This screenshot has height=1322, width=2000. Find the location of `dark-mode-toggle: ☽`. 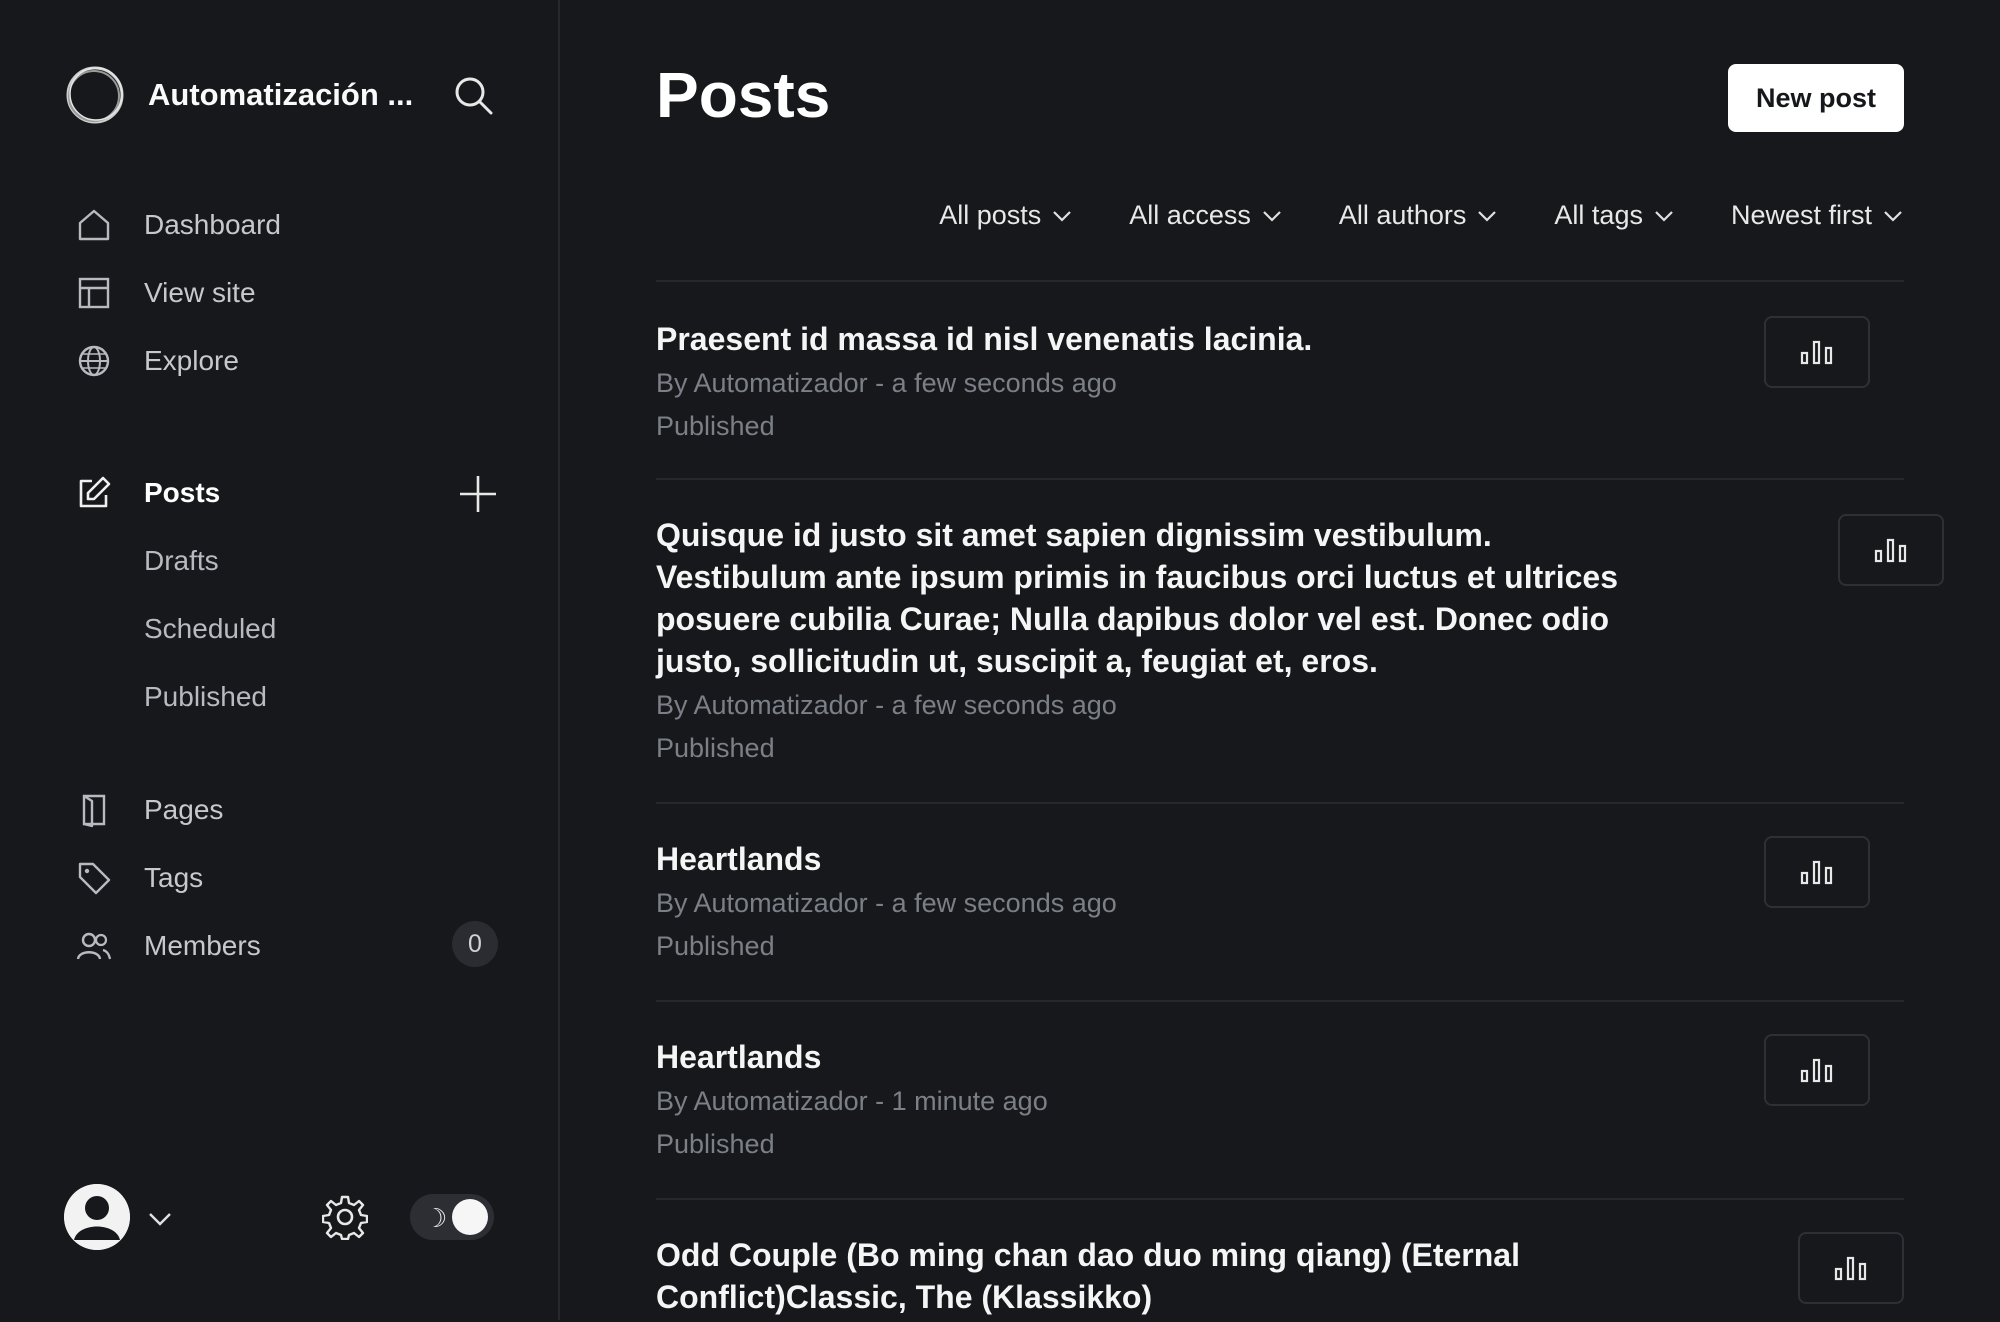

dark-mode-toggle: ☽ is located at coordinates (452, 1217).